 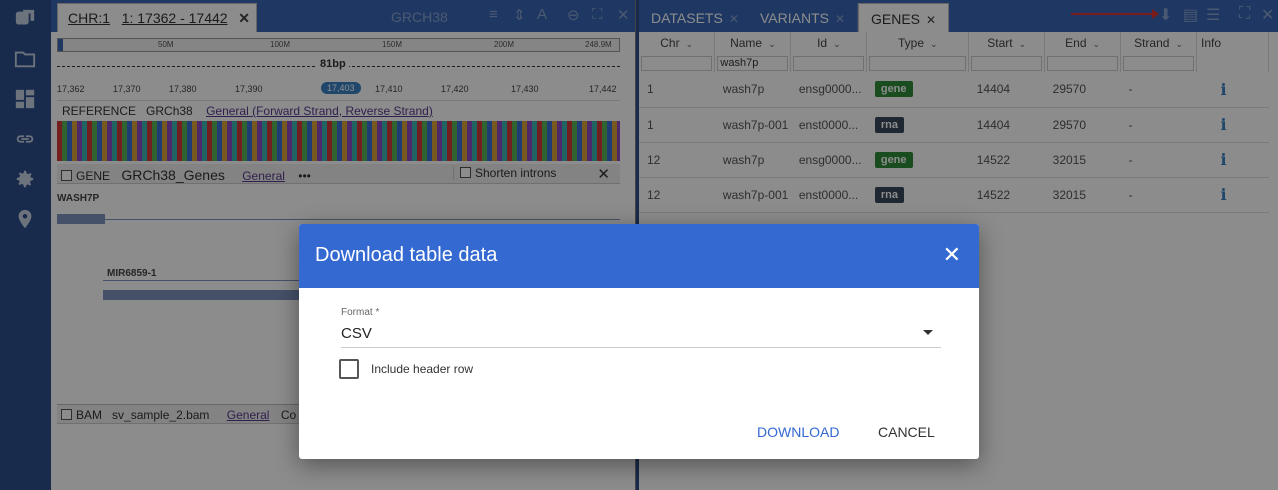 What do you see at coordinates (422, 369) in the screenshot?
I see `include-header-label: Include header row` at bounding box center [422, 369].